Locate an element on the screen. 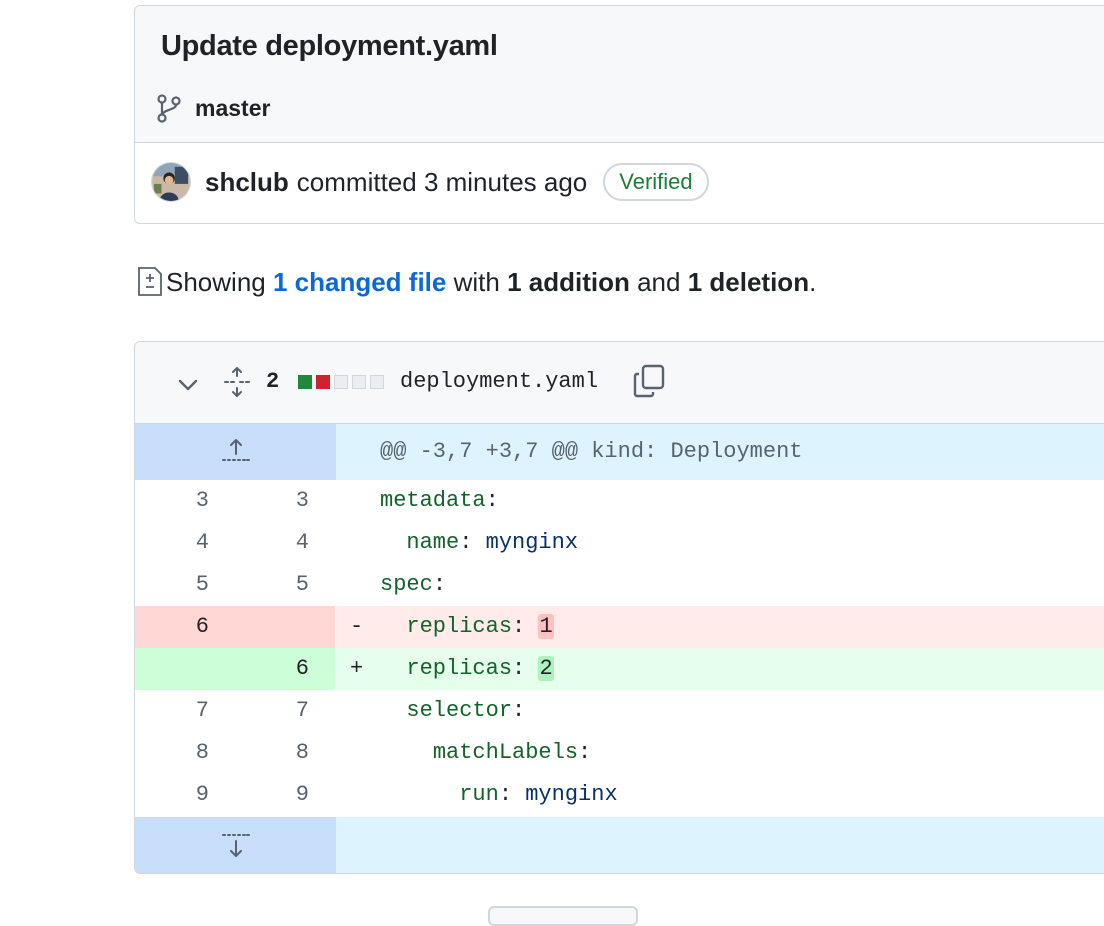  yaml-key: selector is located at coordinates (459, 710).